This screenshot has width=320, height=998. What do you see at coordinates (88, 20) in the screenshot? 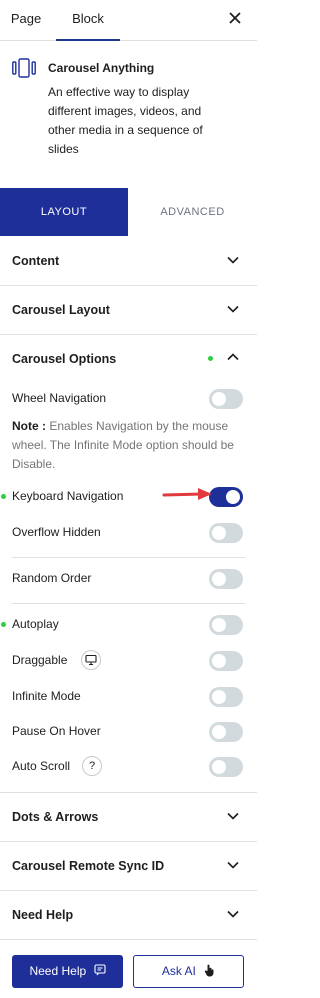
I see `tab-block: Block` at bounding box center [88, 20].